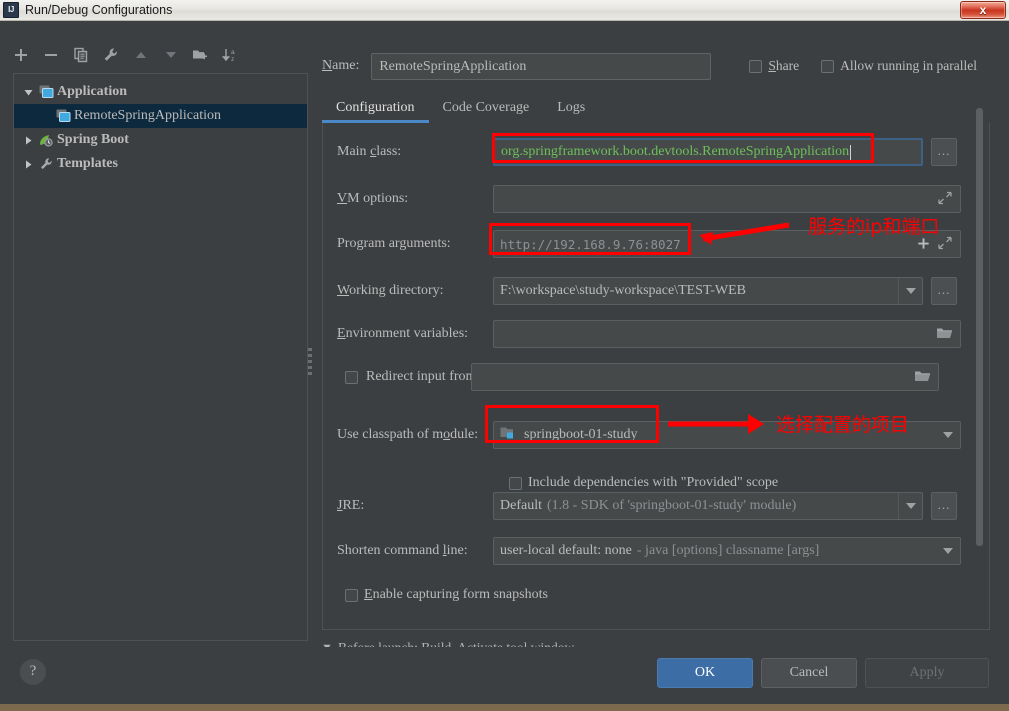 The height and width of the screenshot is (711, 1009). What do you see at coordinates (351, 377) in the screenshot?
I see `redirect-input-checkbox` at bounding box center [351, 377].